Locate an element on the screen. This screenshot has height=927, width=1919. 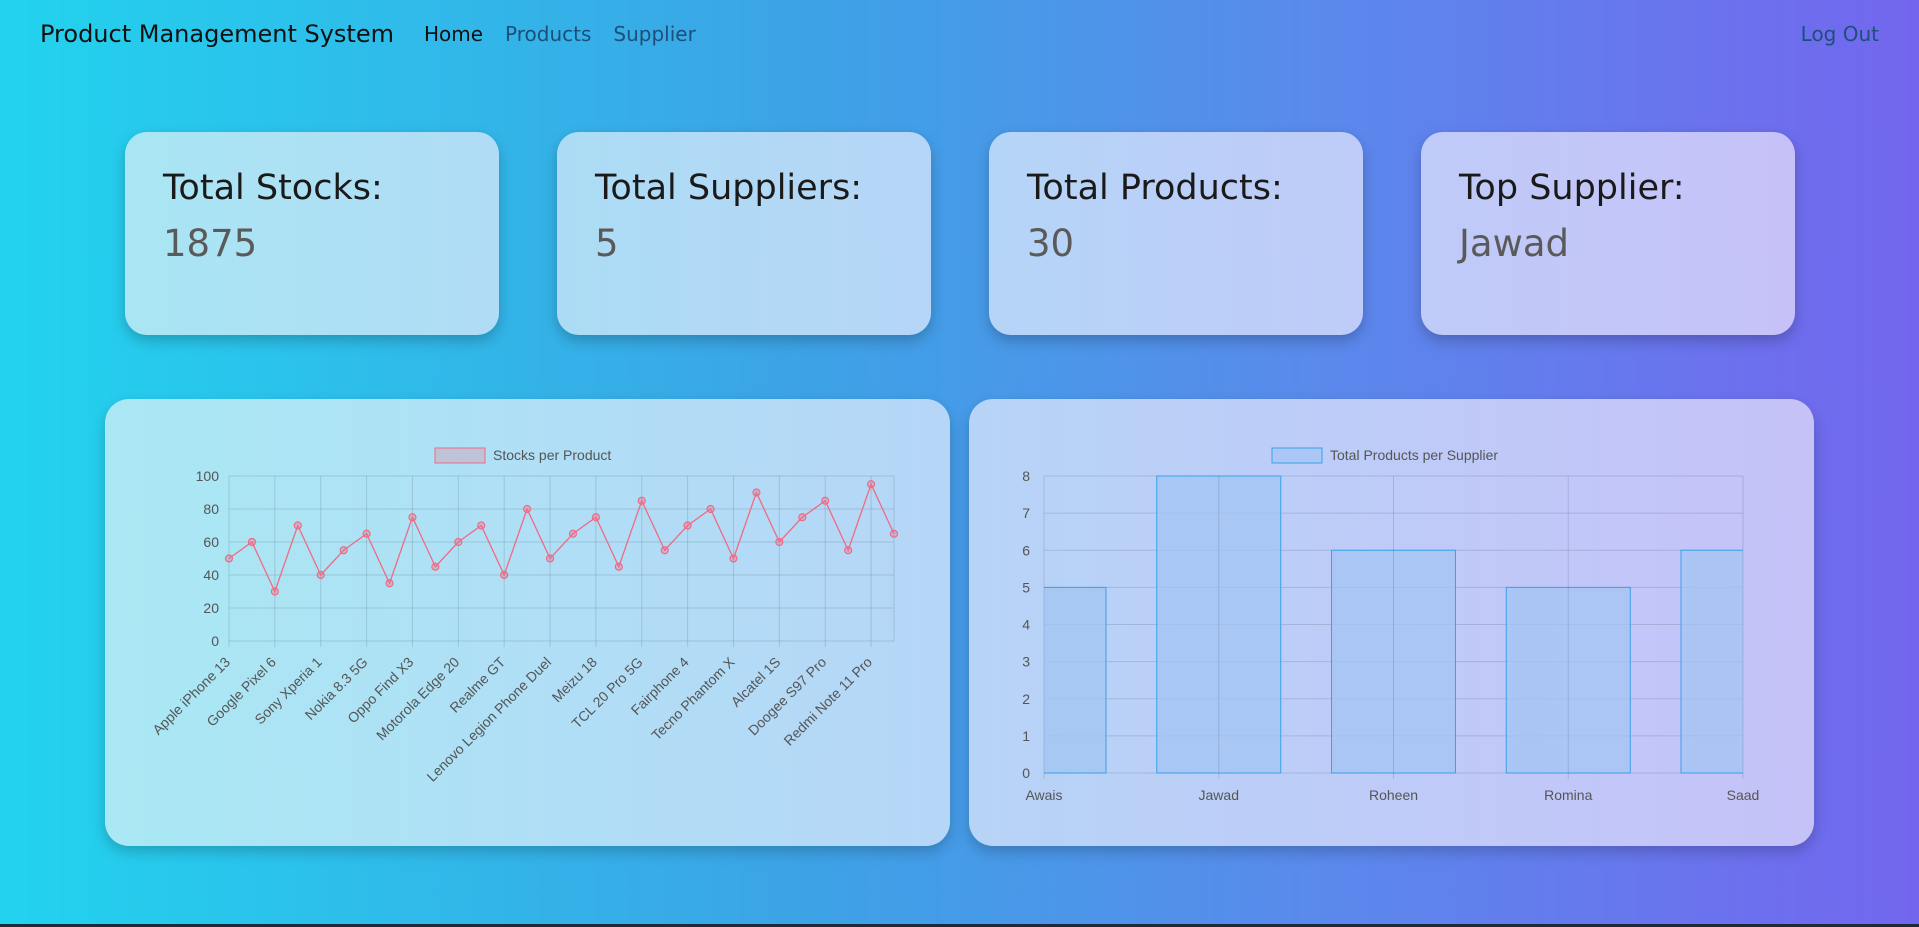
y-tick-label: 60 is located at coordinates (211, 542).